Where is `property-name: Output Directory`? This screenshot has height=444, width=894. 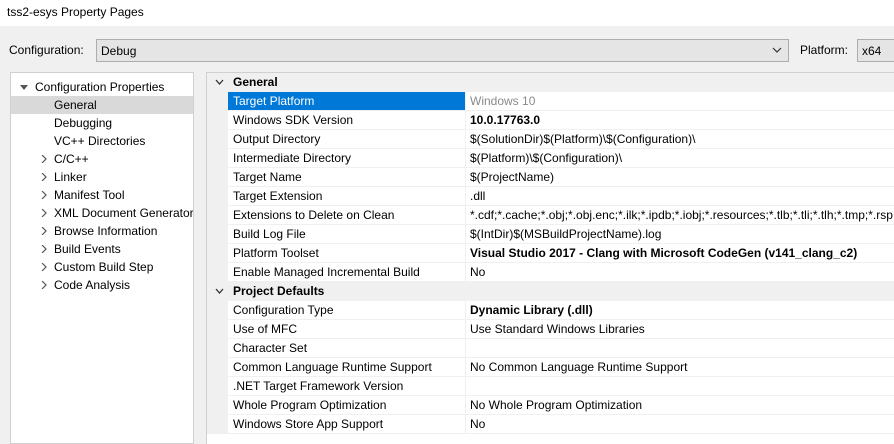 property-name: Output Directory is located at coordinates (346, 139).